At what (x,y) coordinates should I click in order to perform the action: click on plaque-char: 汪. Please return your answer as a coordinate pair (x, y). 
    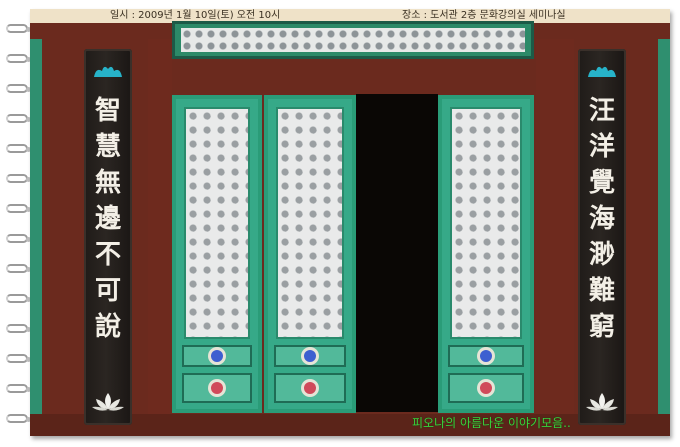
    Looking at the image, I should click on (601, 111).